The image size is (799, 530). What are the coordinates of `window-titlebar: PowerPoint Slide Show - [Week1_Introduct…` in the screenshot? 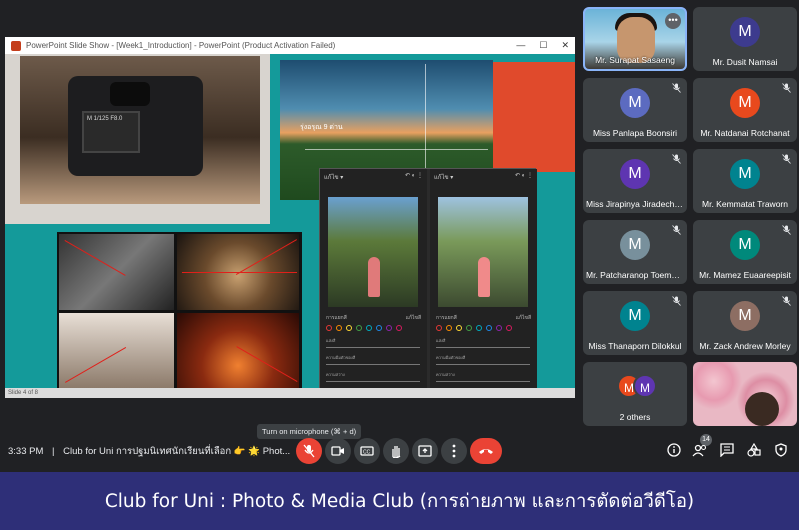 It's located at (290, 45).